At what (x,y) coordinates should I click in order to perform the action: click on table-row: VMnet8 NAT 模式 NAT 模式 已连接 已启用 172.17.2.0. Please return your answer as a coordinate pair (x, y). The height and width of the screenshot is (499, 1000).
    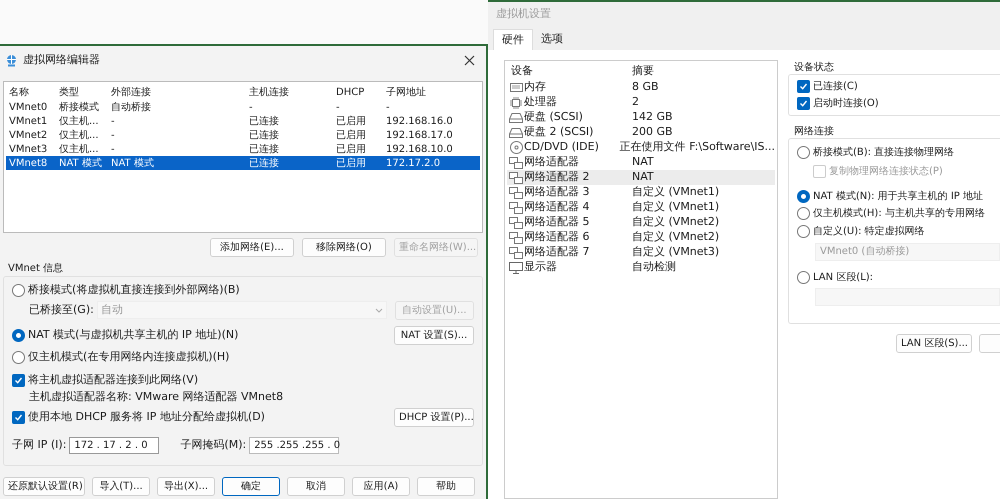
    Looking at the image, I should click on (243, 163).